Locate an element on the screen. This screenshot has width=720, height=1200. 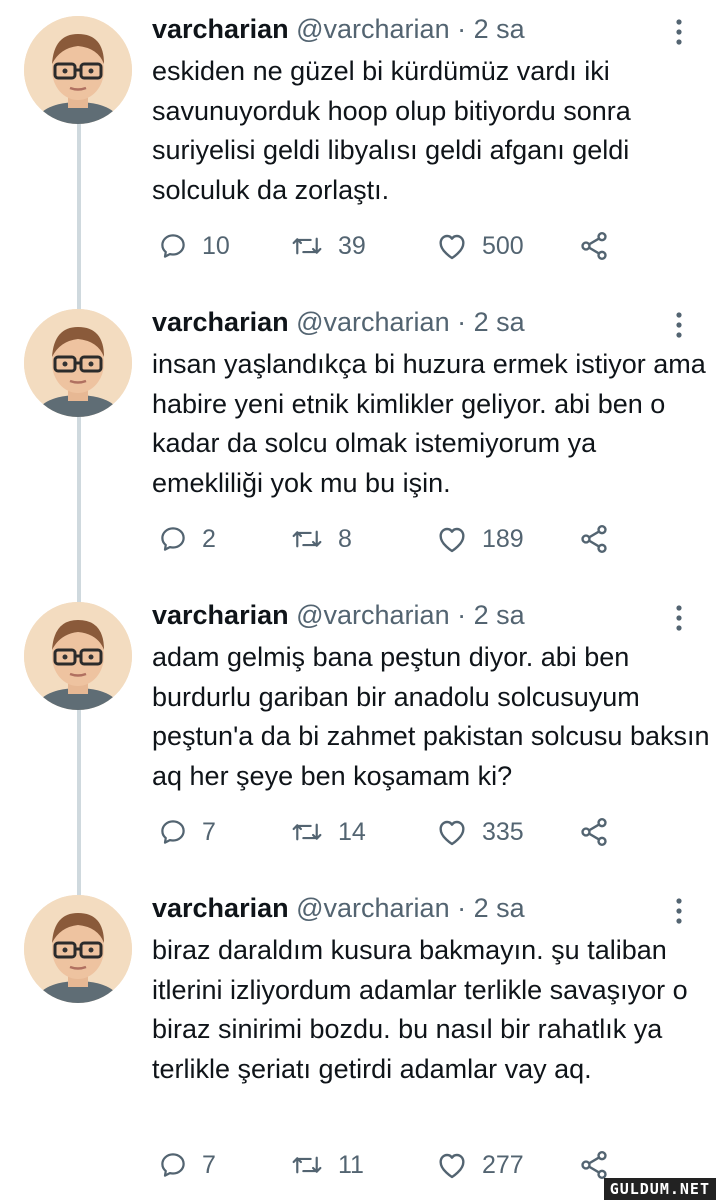
retweet-button: 11 is located at coordinates (327, 1165).